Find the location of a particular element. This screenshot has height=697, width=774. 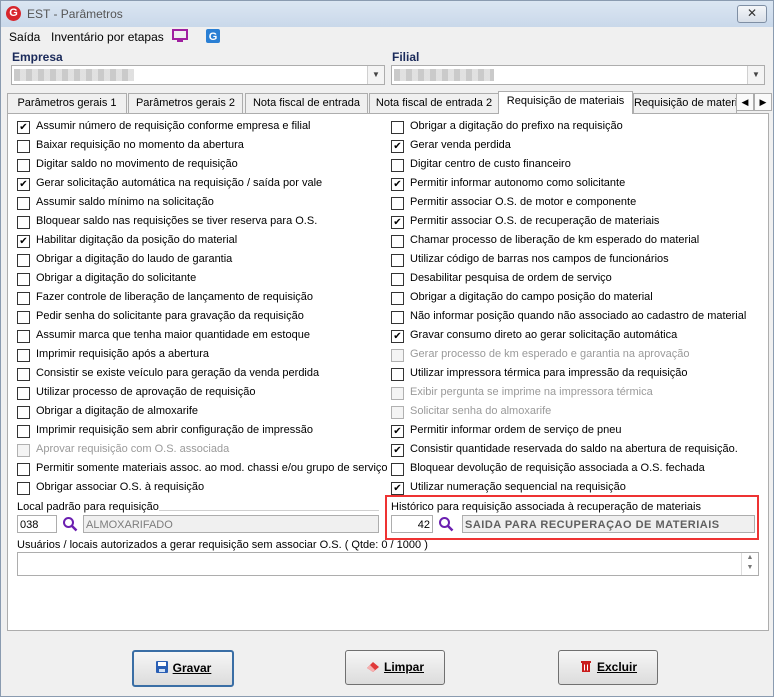

menu-inventario-por-etapas: Inventário por etapas is located at coordinates (107, 37).